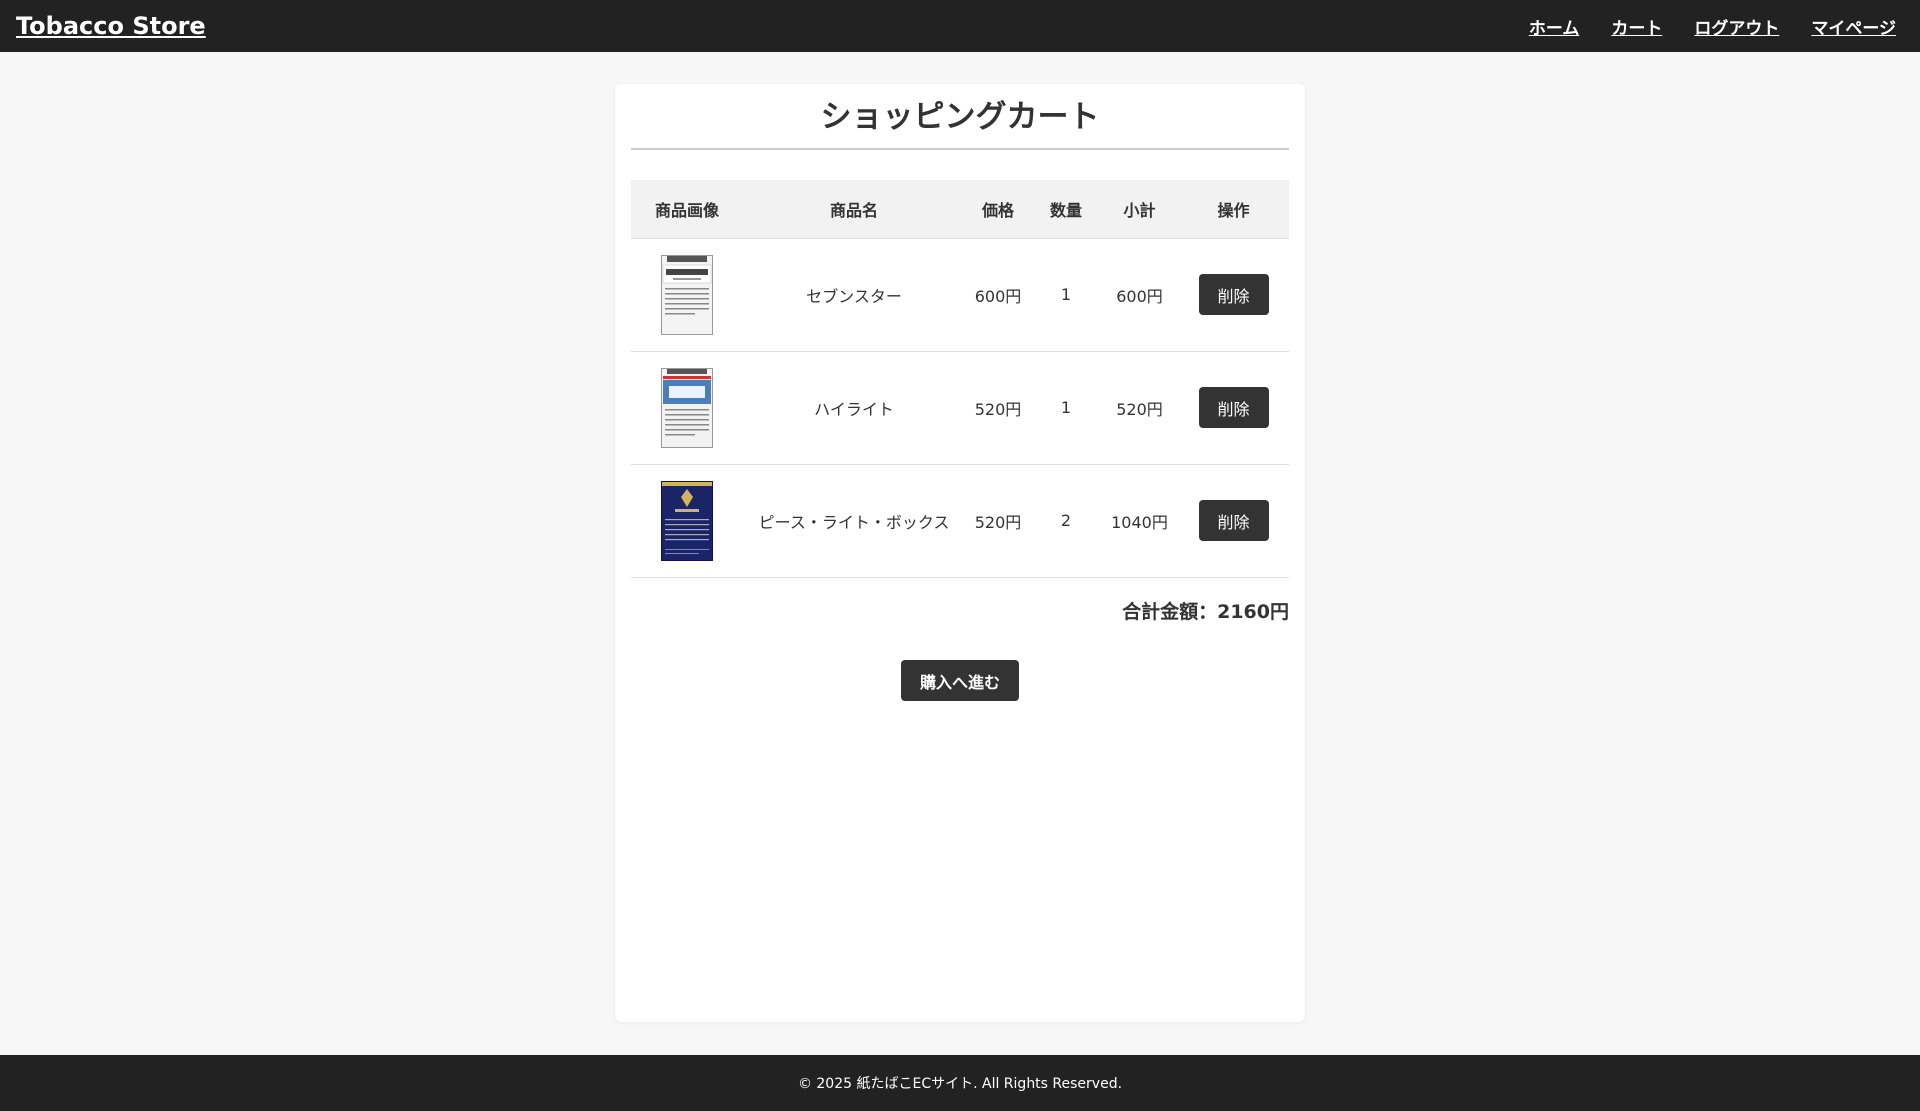  What do you see at coordinates (687, 209) in the screenshot?
I see `column-header-image: 商品画像` at bounding box center [687, 209].